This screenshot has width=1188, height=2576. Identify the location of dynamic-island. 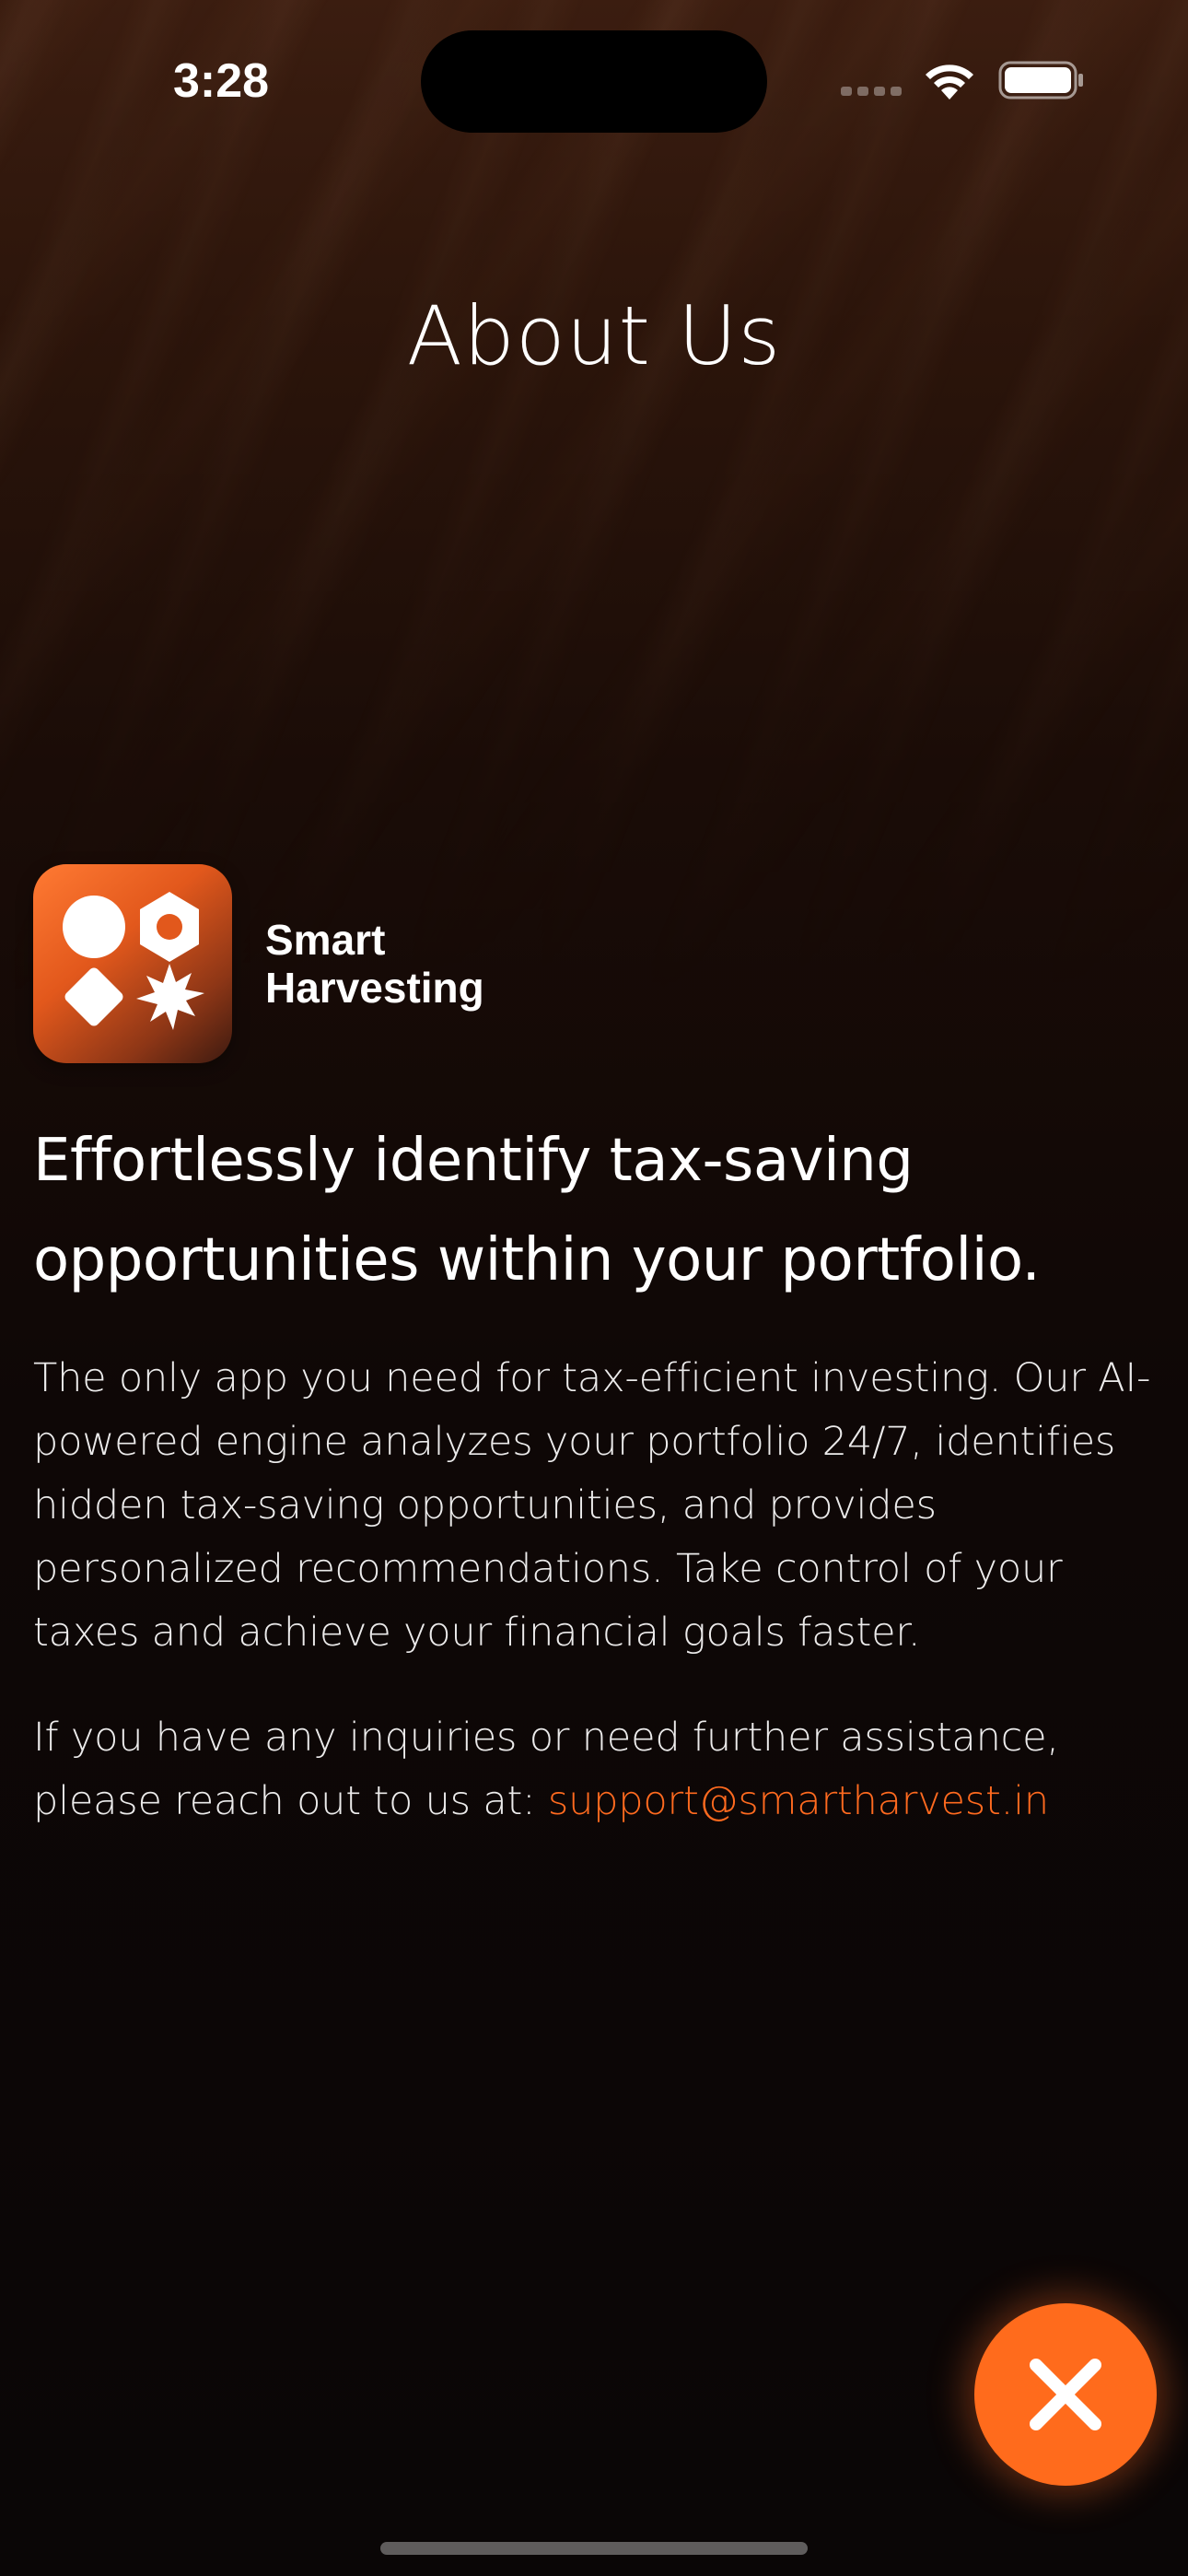
(594, 81).